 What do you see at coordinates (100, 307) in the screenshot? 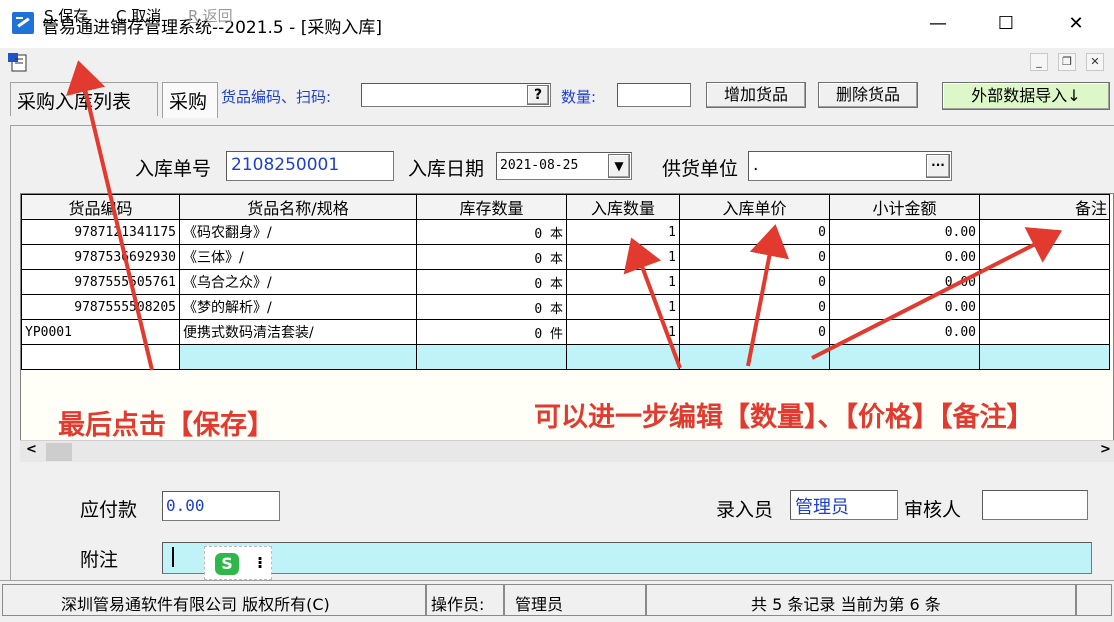
I see `cell-code: 9787555508205` at bounding box center [100, 307].